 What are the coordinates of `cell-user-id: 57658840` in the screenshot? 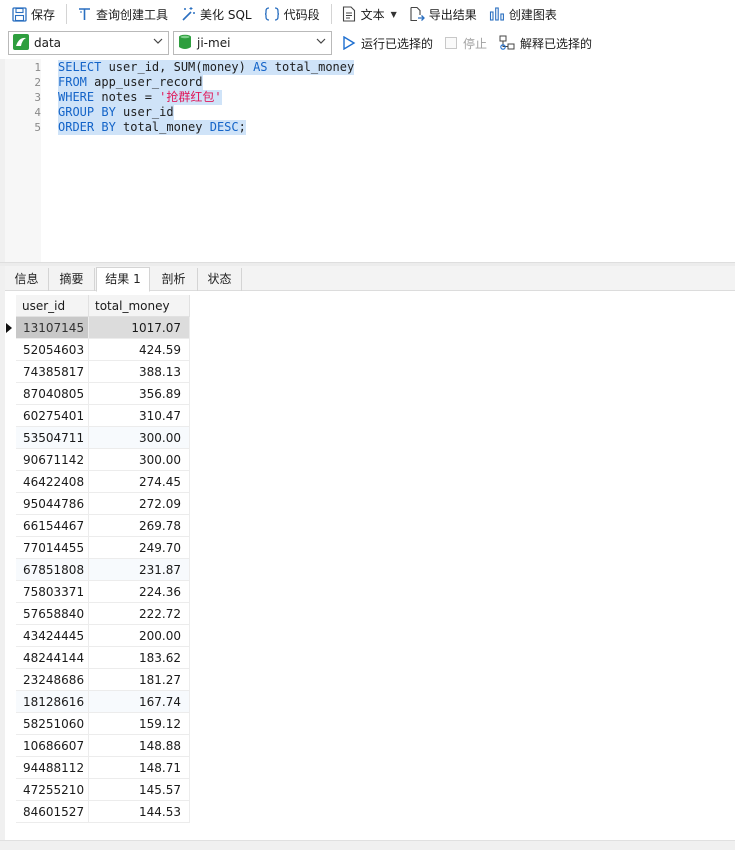 It's located at (52, 614).